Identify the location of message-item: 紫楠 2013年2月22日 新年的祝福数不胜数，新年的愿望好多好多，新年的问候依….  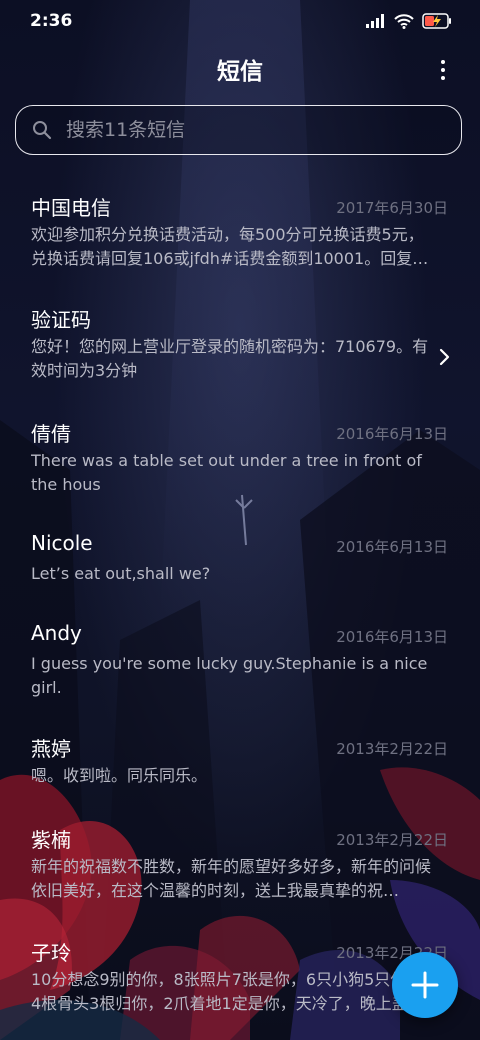
(240, 862).